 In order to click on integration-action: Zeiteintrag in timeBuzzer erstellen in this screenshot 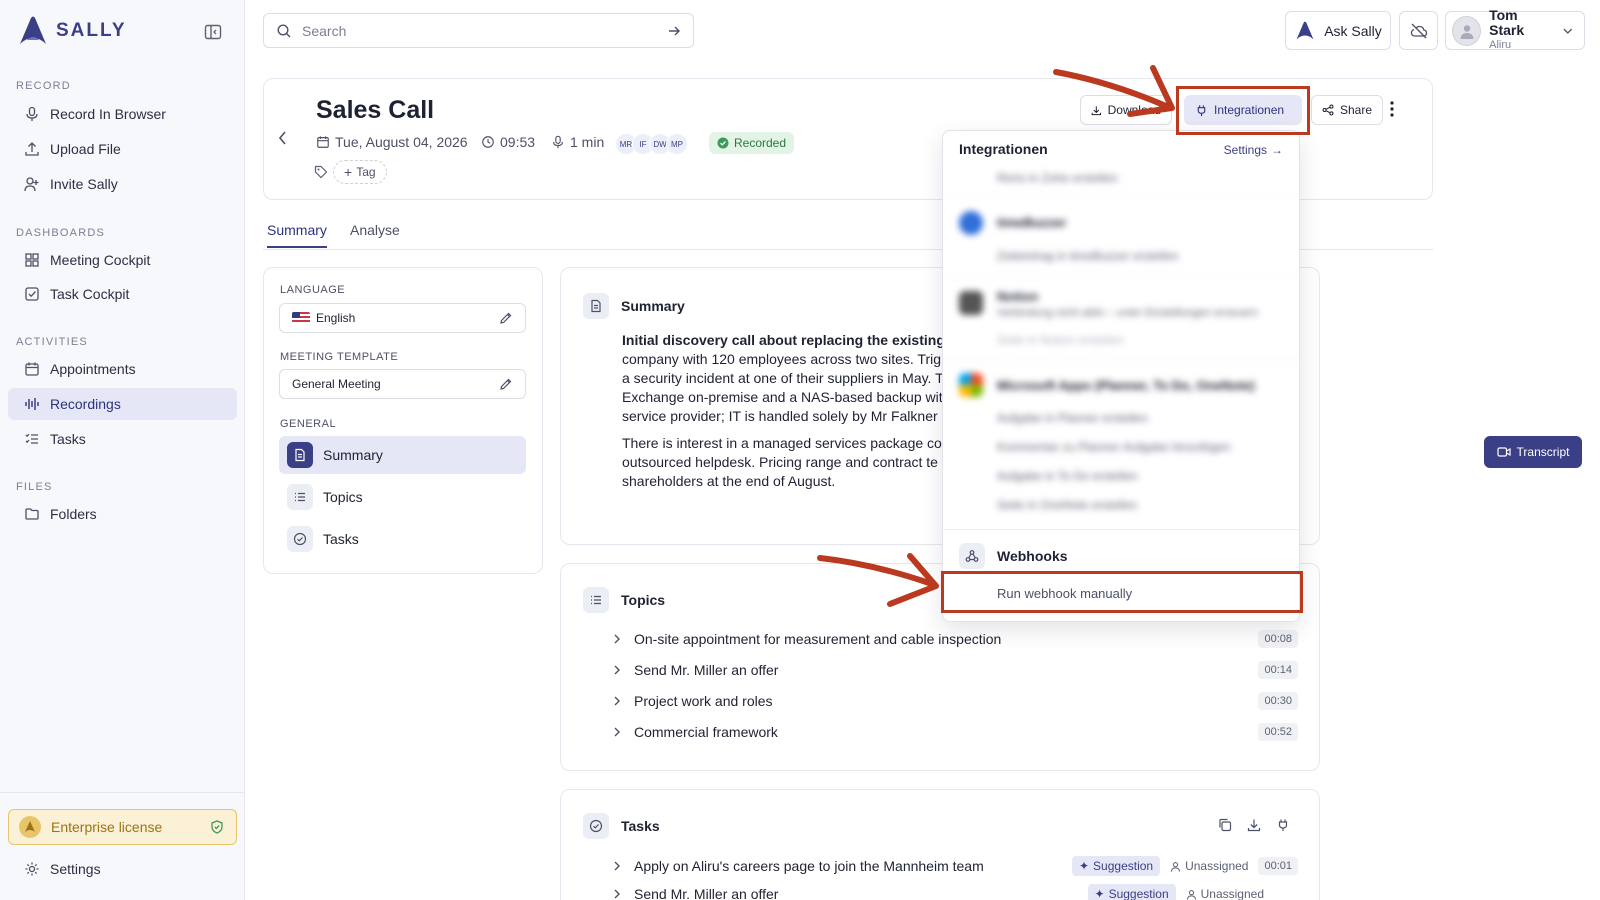, I will do `click(1087, 256)`.